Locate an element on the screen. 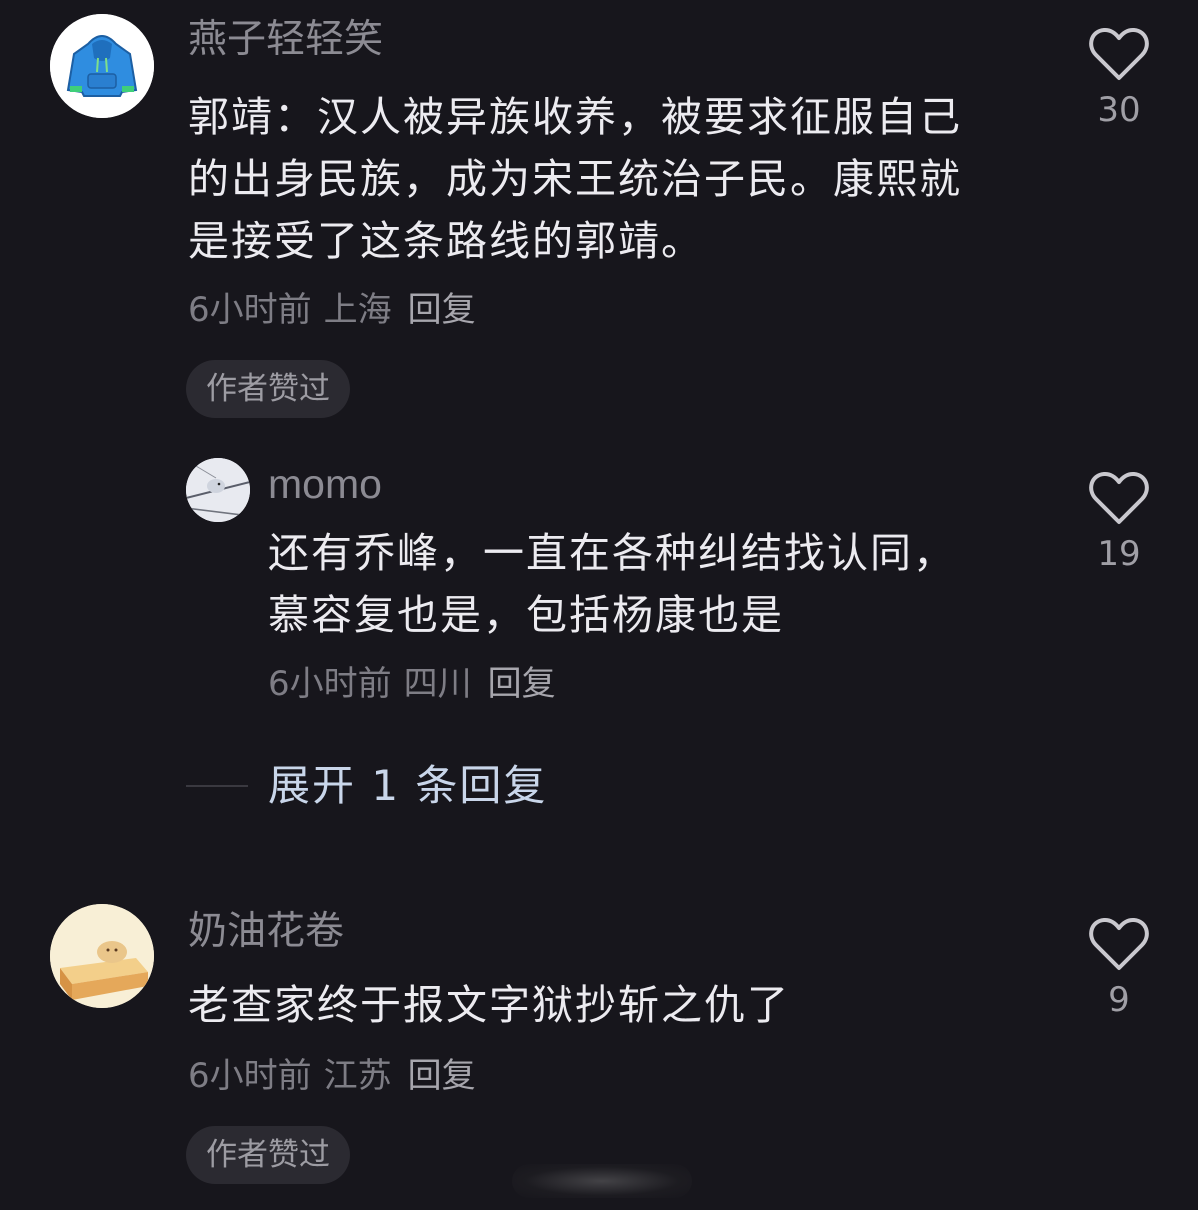 Image resolution: width=1198 pixels, height=1210 pixels. bread-avatar-icon is located at coordinates (102, 956).